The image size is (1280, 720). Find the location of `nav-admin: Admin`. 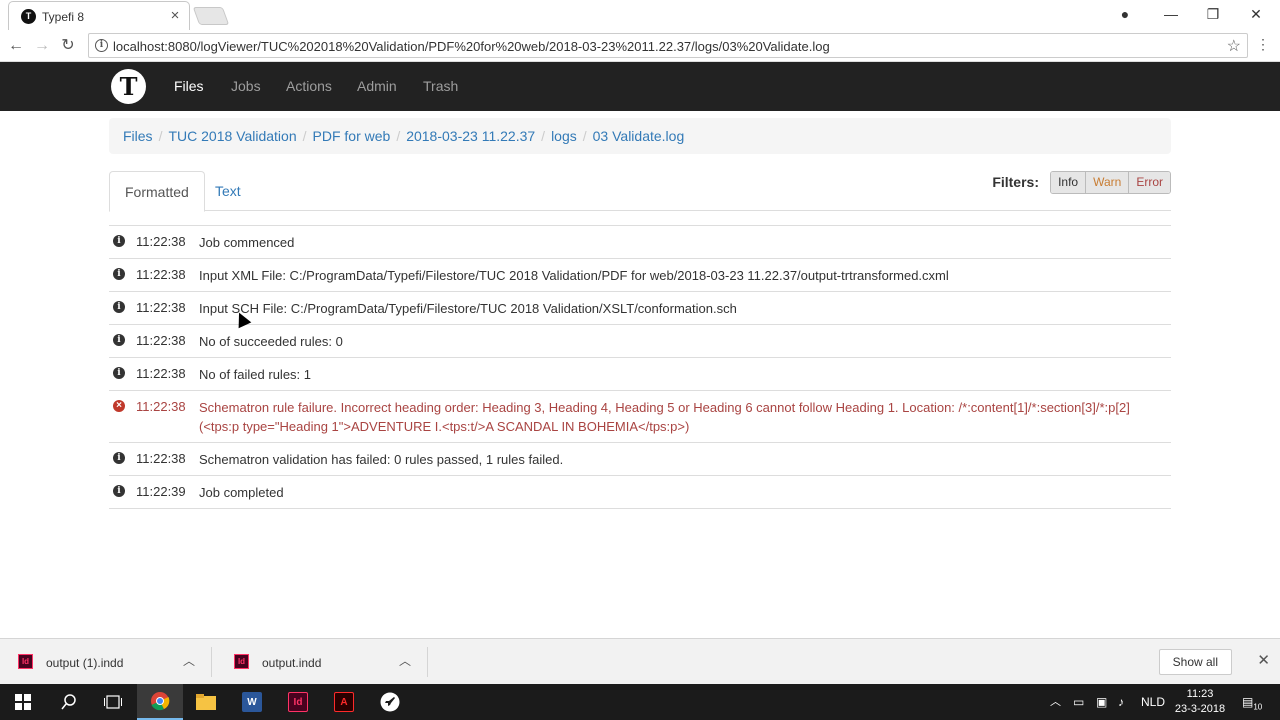

nav-admin: Admin is located at coordinates (377, 86).